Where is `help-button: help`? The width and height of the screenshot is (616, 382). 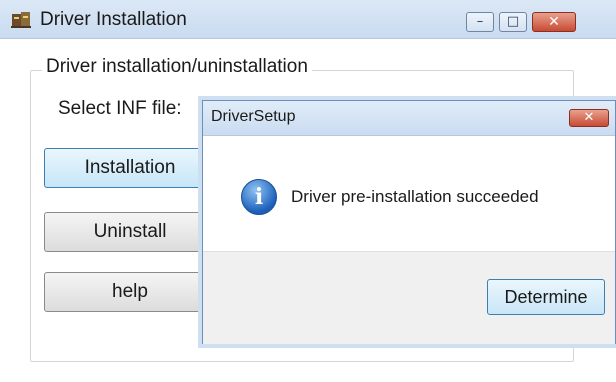
help-button: help is located at coordinates (130, 292).